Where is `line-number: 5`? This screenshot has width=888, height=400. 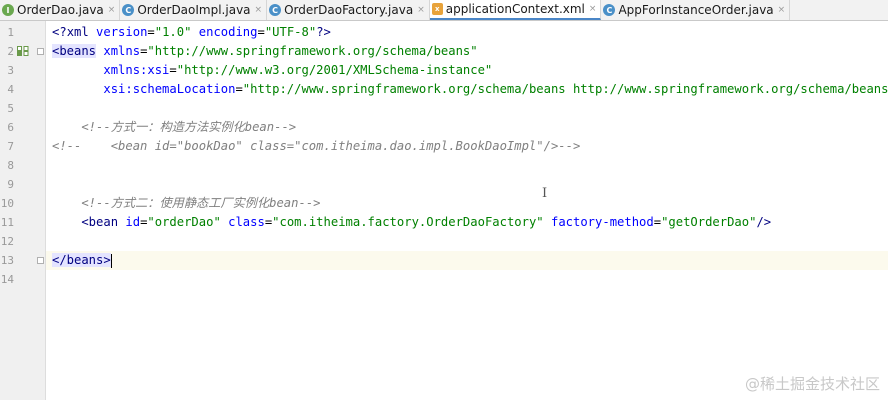
line-number: 5 is located at coordinates (10, 108).